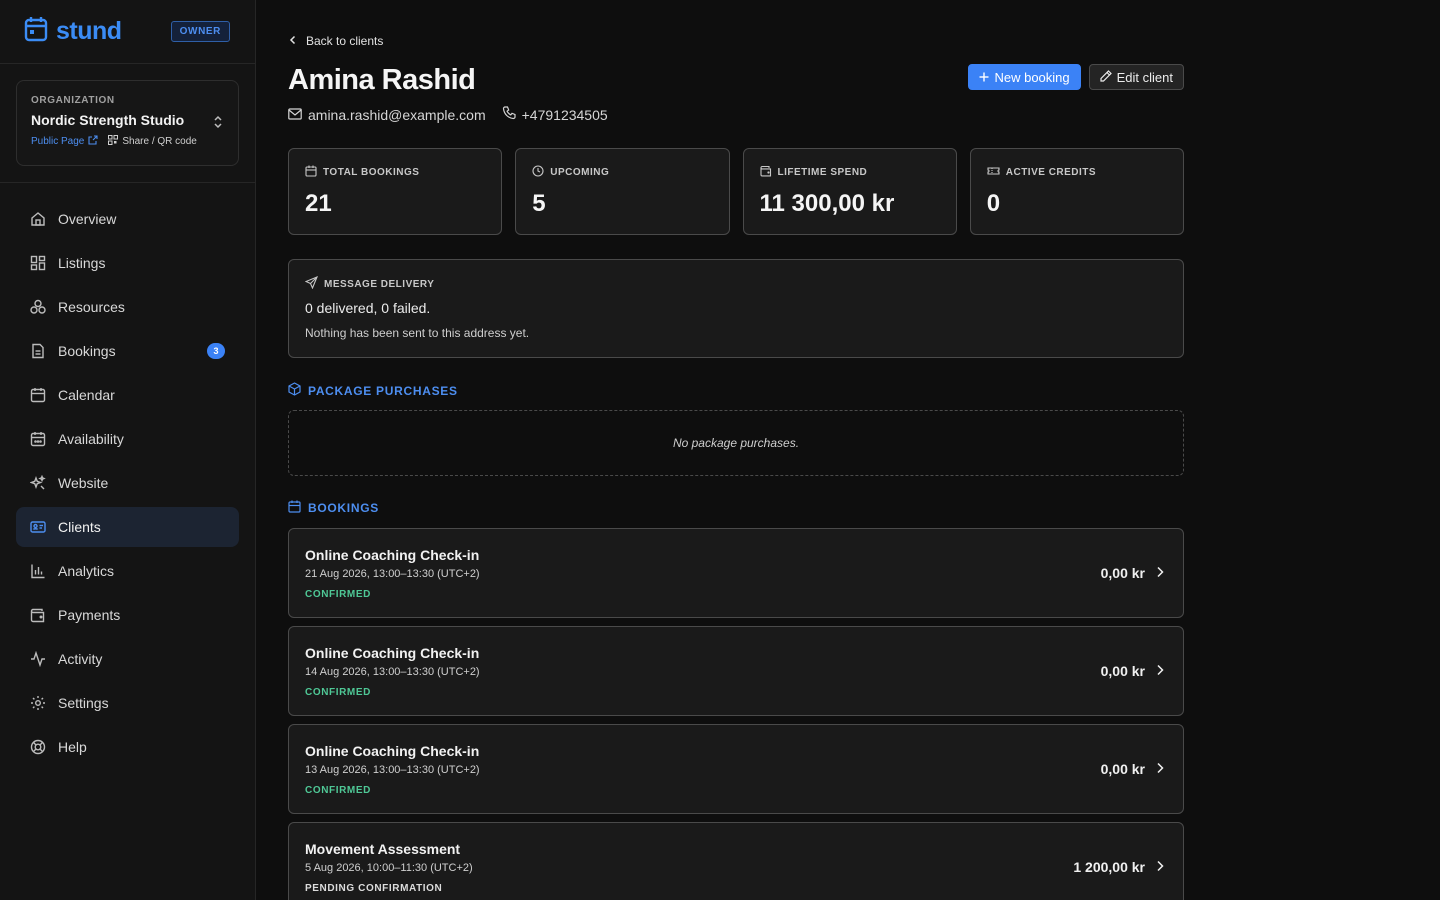 The height and width of the screenshot is (900, 1440). Describe the element at coordinates (127, 747) in the screenshot. I see `sidebar-item-help: Help` at that location.